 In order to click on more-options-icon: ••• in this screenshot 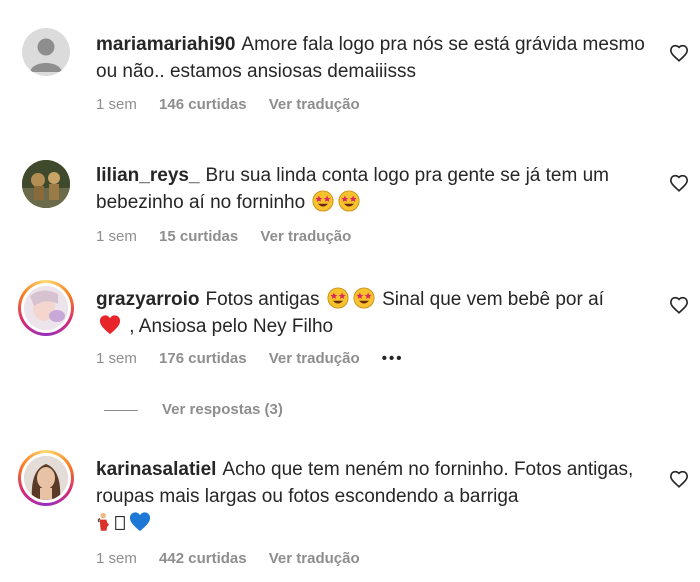, I will do `click(393, 358)`.